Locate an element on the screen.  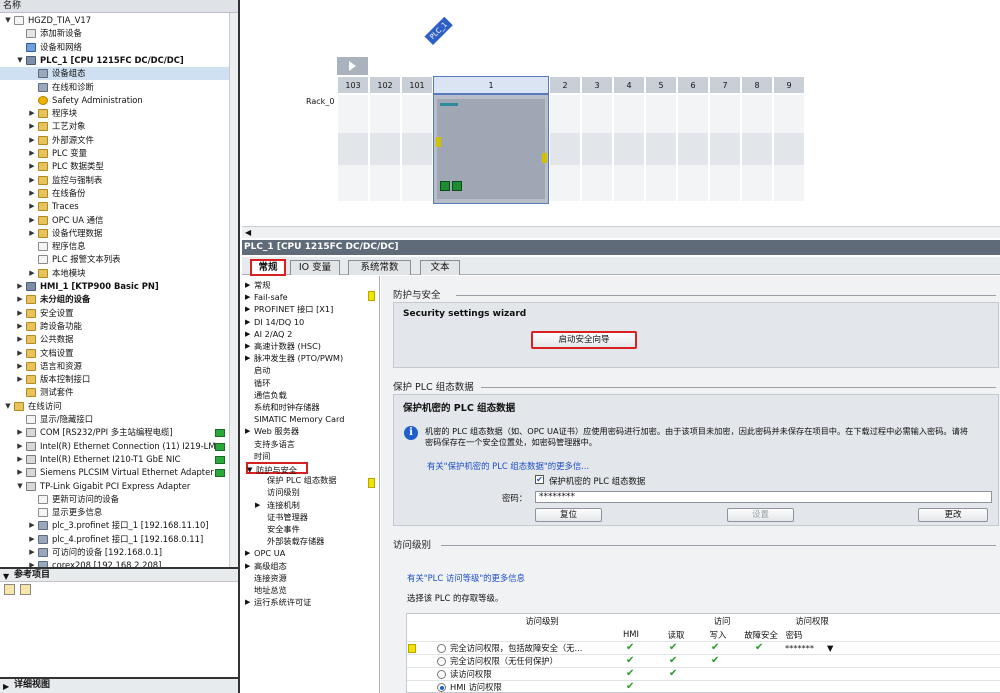
nav-item: ▶ 常规 is located at coordinates (310, 285).